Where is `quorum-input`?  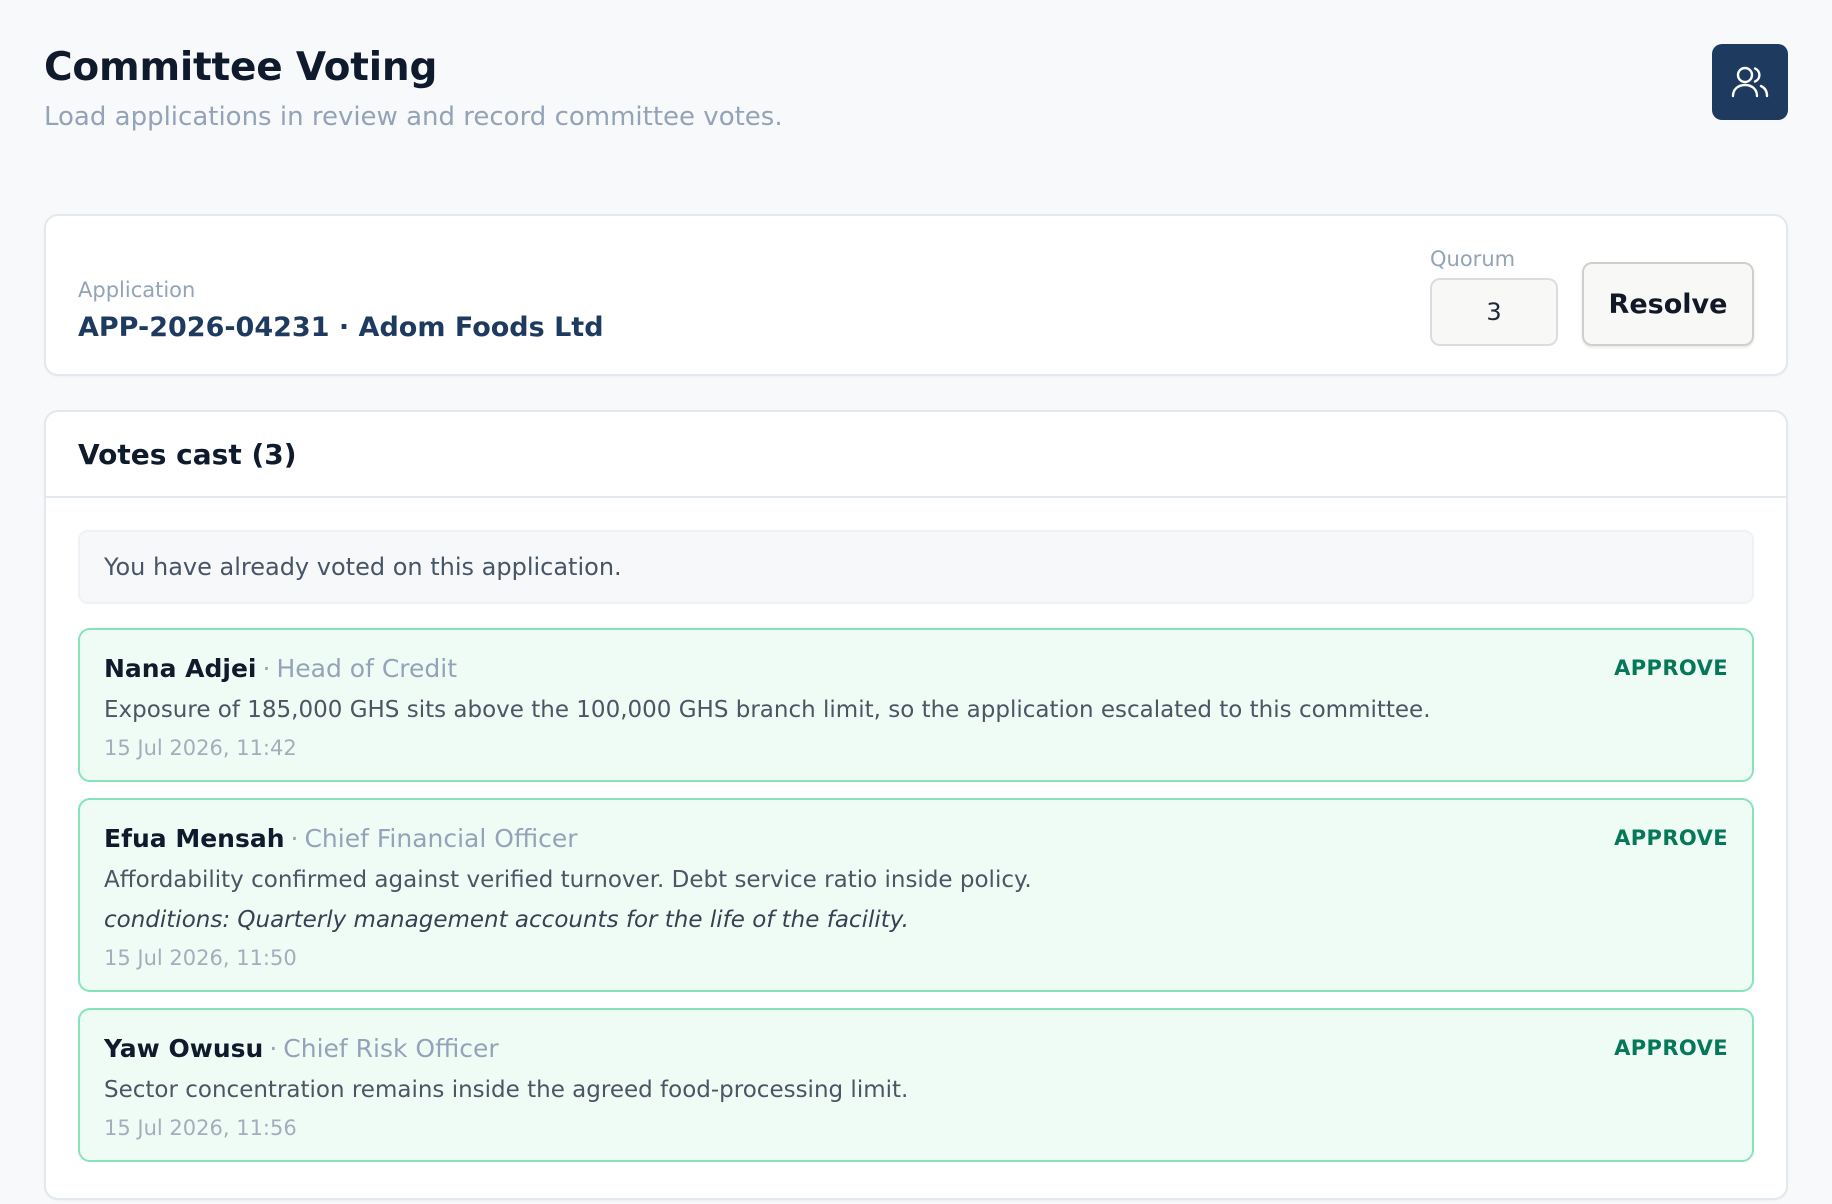 quorum-input is located at coordinates (1494, 312).